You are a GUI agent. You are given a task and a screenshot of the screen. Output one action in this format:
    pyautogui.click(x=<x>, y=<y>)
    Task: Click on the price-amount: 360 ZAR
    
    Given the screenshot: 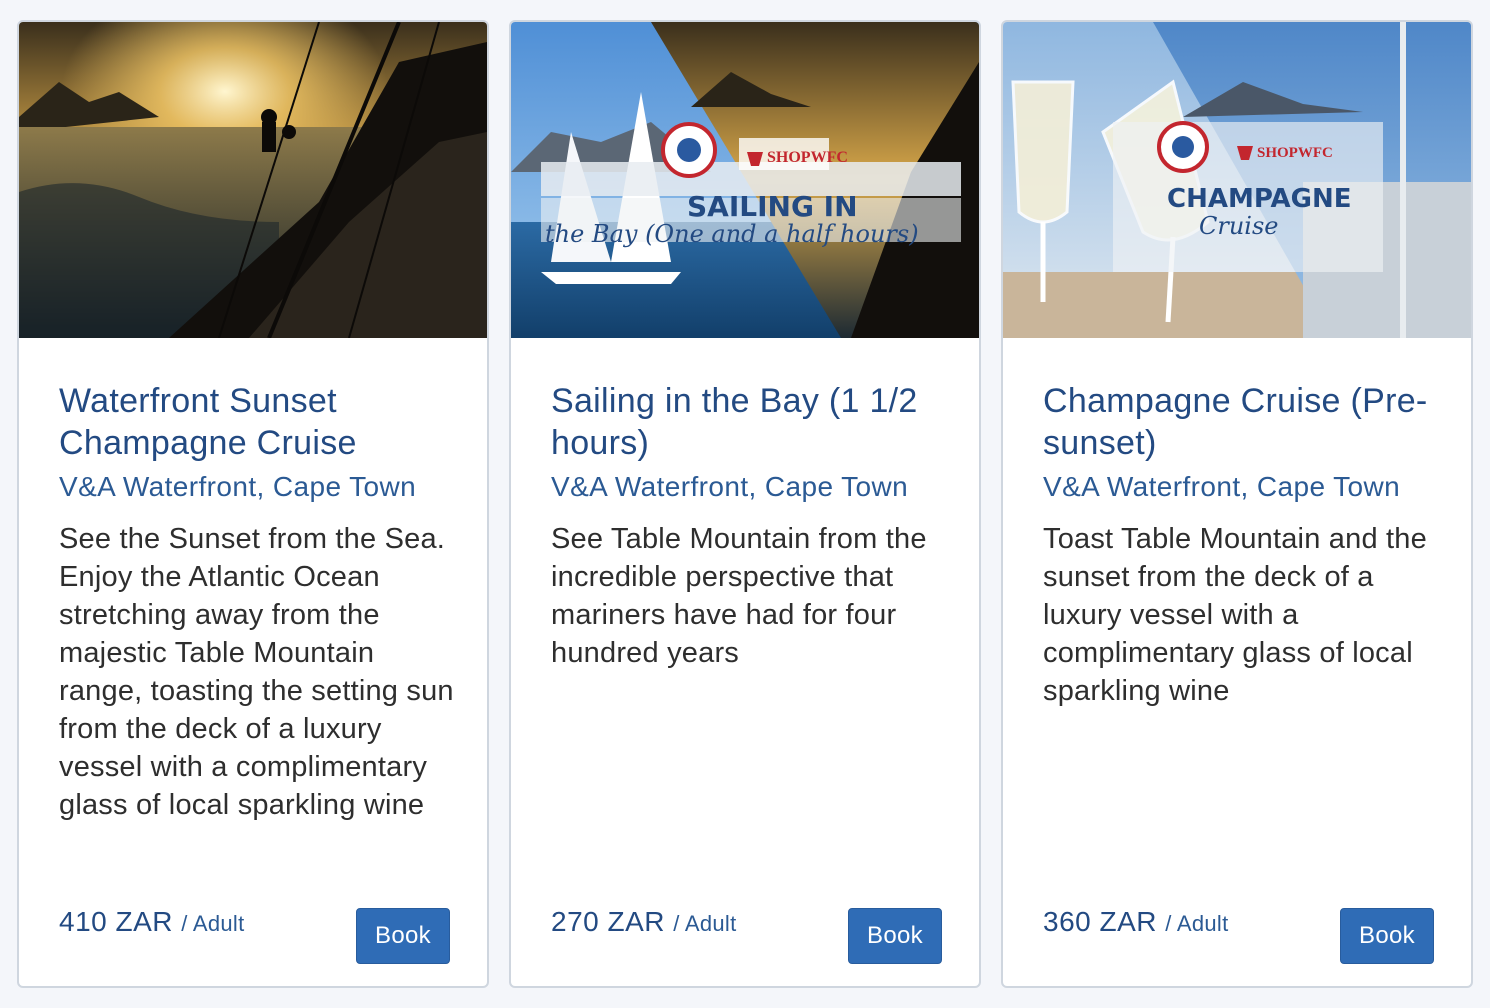 What is the action you would take?
    pyautogui.click(x=1100, y=921)
    